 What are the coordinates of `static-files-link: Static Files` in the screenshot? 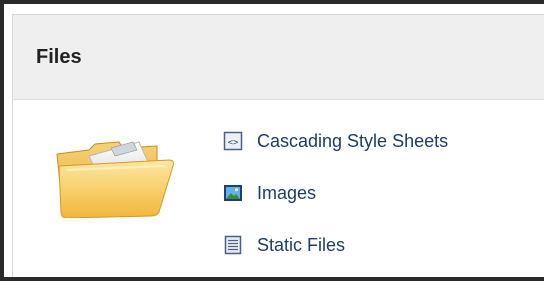 It's located at (301, 245).